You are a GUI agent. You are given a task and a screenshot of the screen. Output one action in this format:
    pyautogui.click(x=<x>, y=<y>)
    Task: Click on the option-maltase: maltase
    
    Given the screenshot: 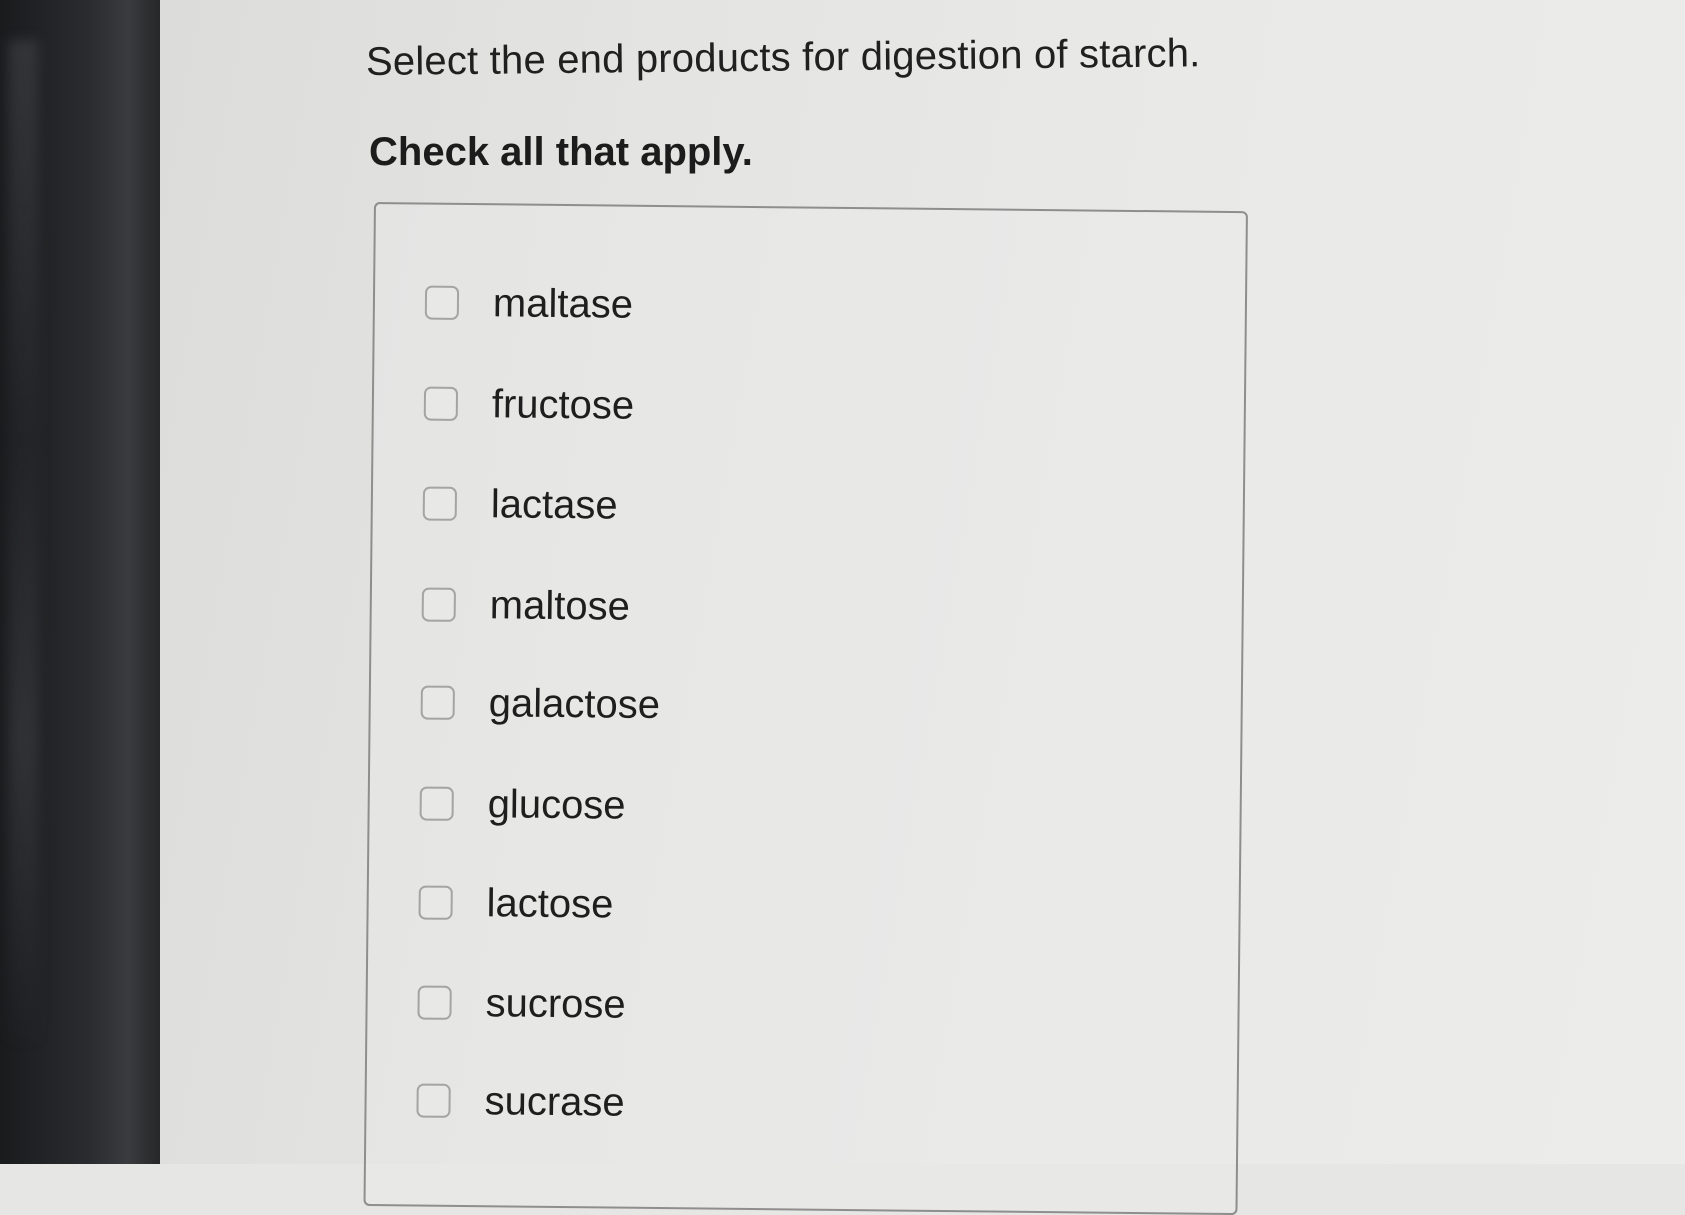 What is the action you would take?
    pyautogui.click(x=529, y=304)
    